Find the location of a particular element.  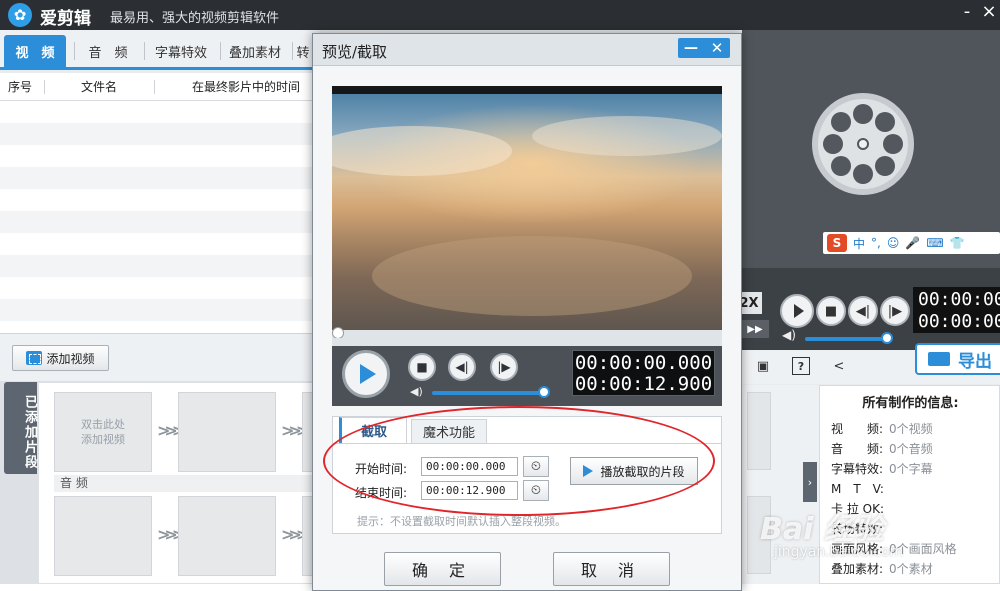

tab-overlay-material: 叠加素材 is located at coordinates (255, 51).